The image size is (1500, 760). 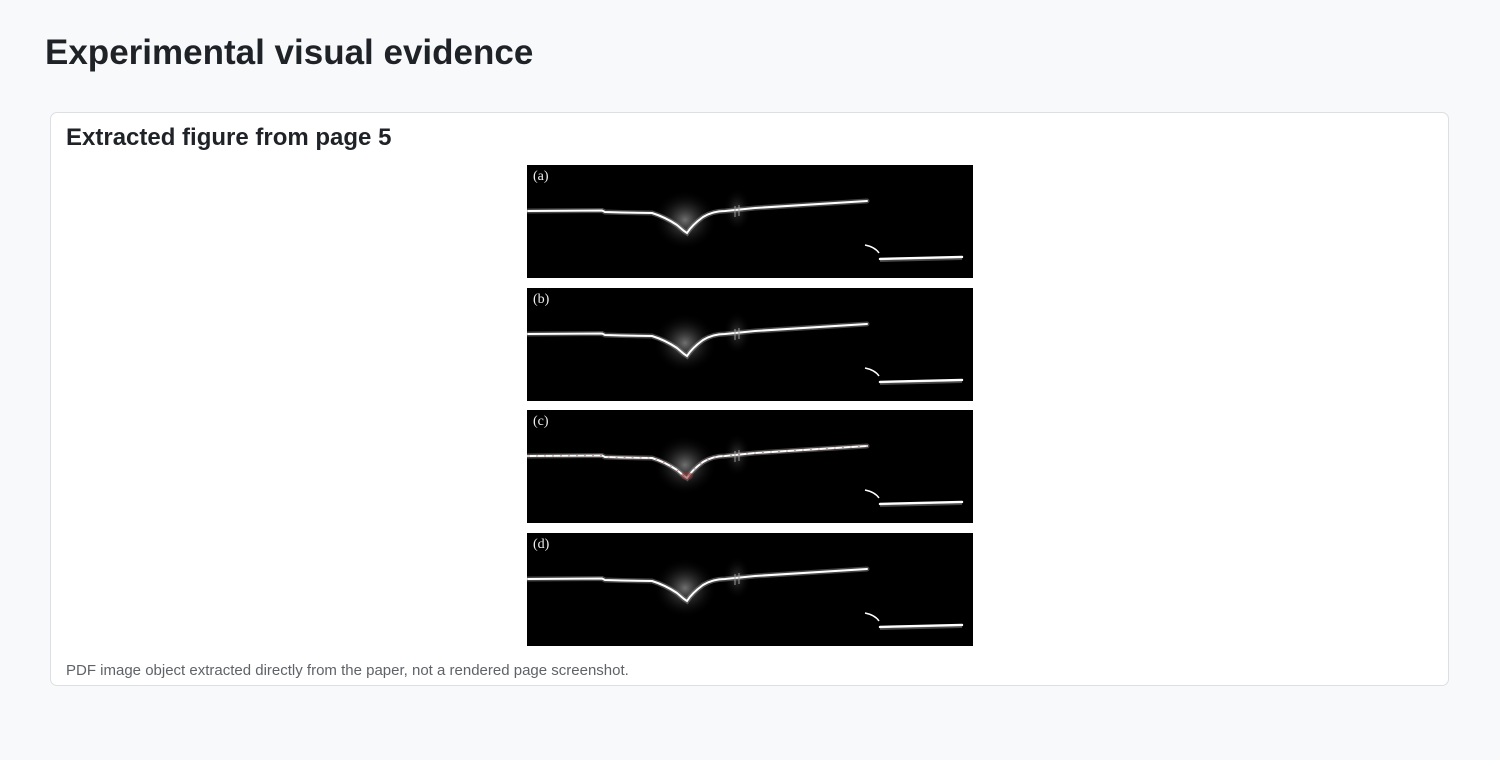 I want to click on panel-label: (c), so click(x=541, y=421).